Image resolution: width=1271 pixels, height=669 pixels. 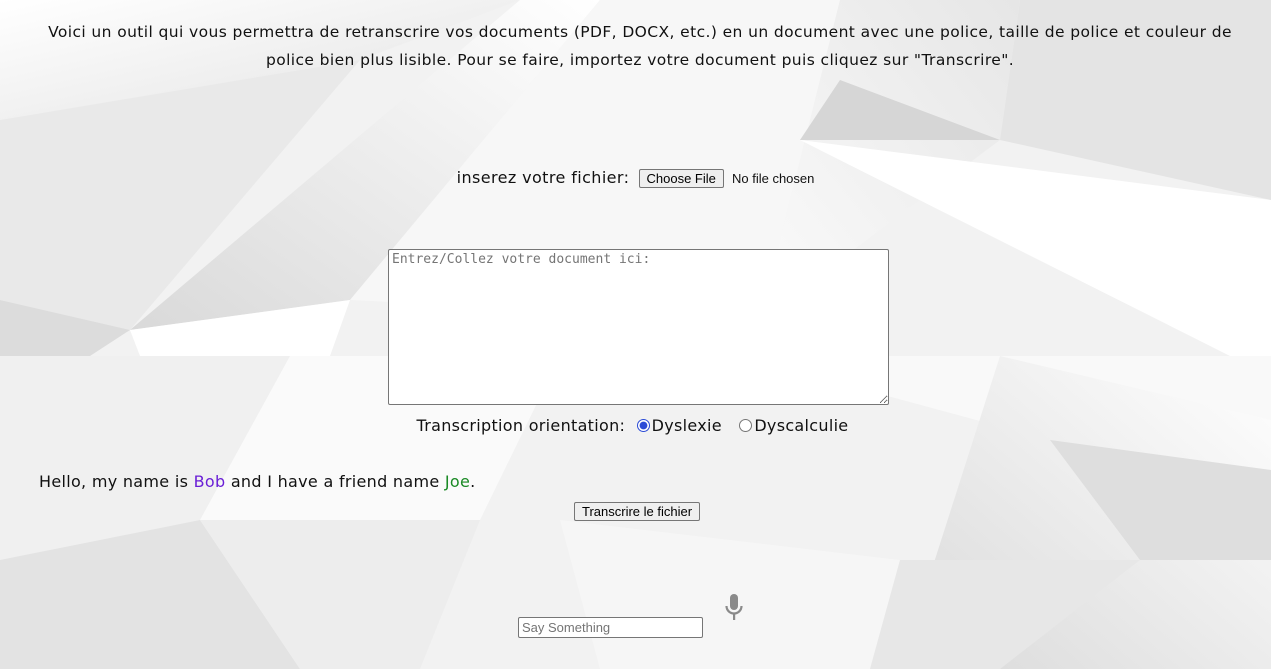 What do you see at coordinates (473, 481) in the screenshot?
I see `hello-text-3: .` at bounding box center [473, 481].